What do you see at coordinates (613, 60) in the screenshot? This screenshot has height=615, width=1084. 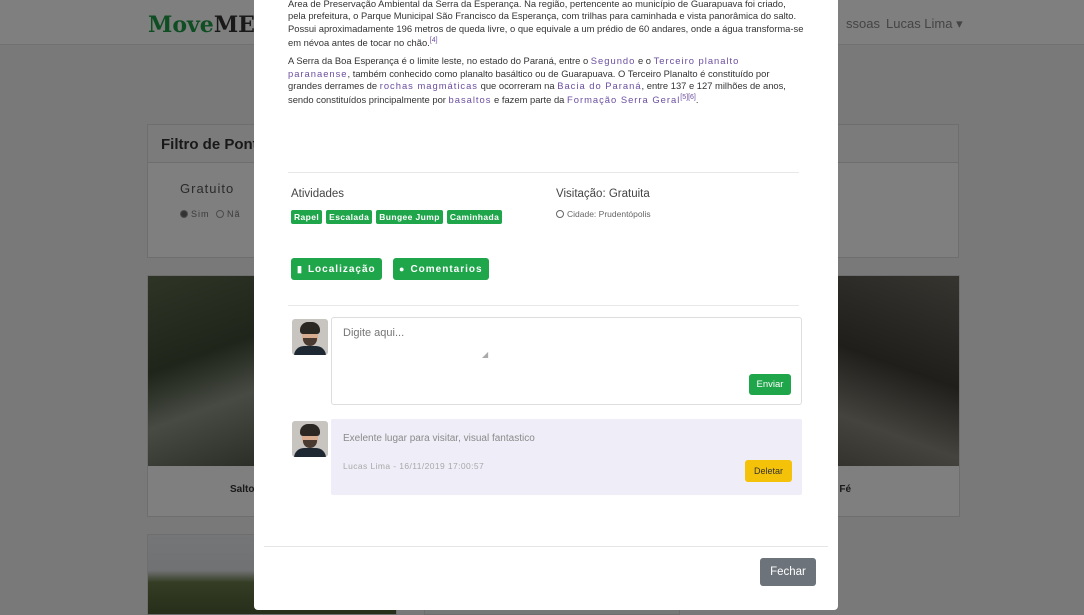 I see `wiki-link: Segundo` at bounding box center [613, 60].